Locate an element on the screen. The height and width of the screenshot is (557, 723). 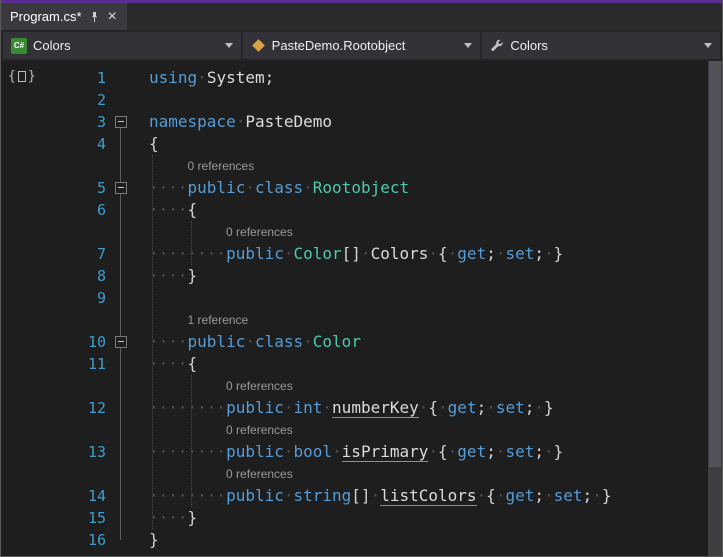
navigation-bar: C# Colors PasteDemo.Rootobject Colors is located at coordinates (361, 45).